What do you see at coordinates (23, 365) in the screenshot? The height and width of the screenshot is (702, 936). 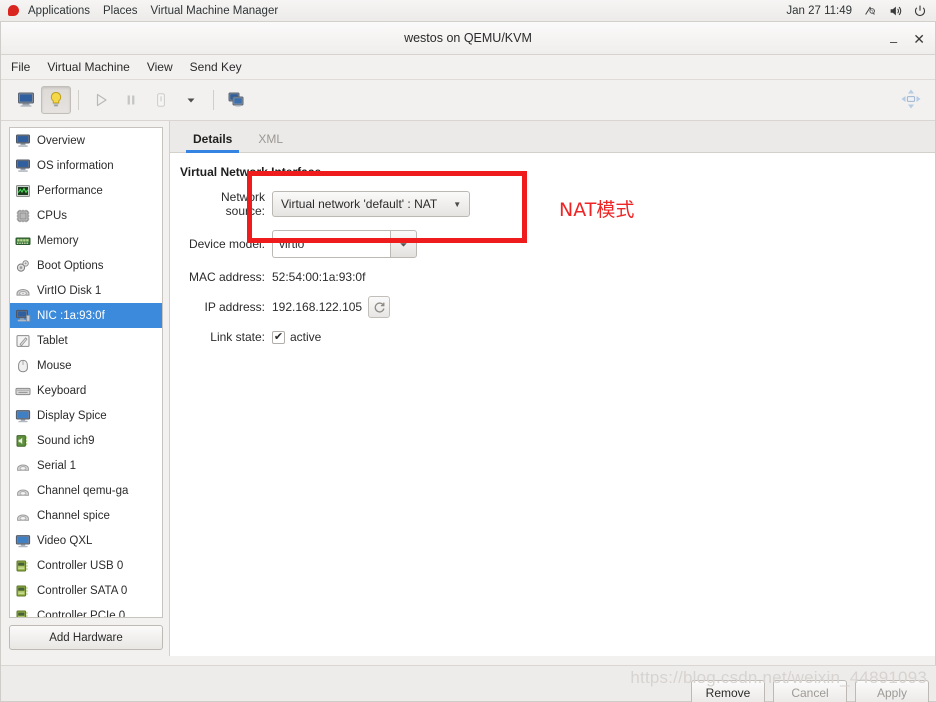 I see `mouse-icon` at bounding box center [23, 365].